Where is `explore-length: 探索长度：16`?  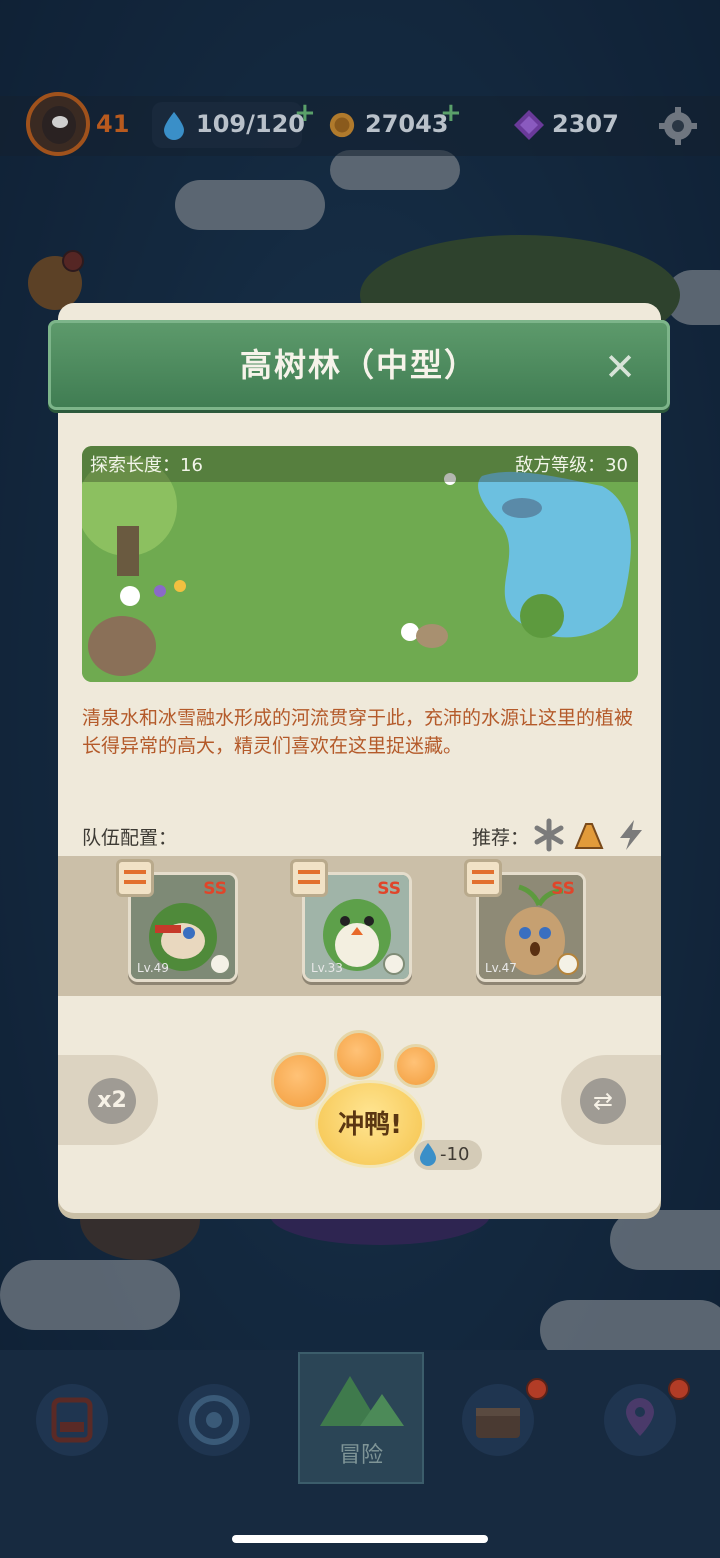
explore-length: 探索长度：16 is located at coordinates (146, 465).